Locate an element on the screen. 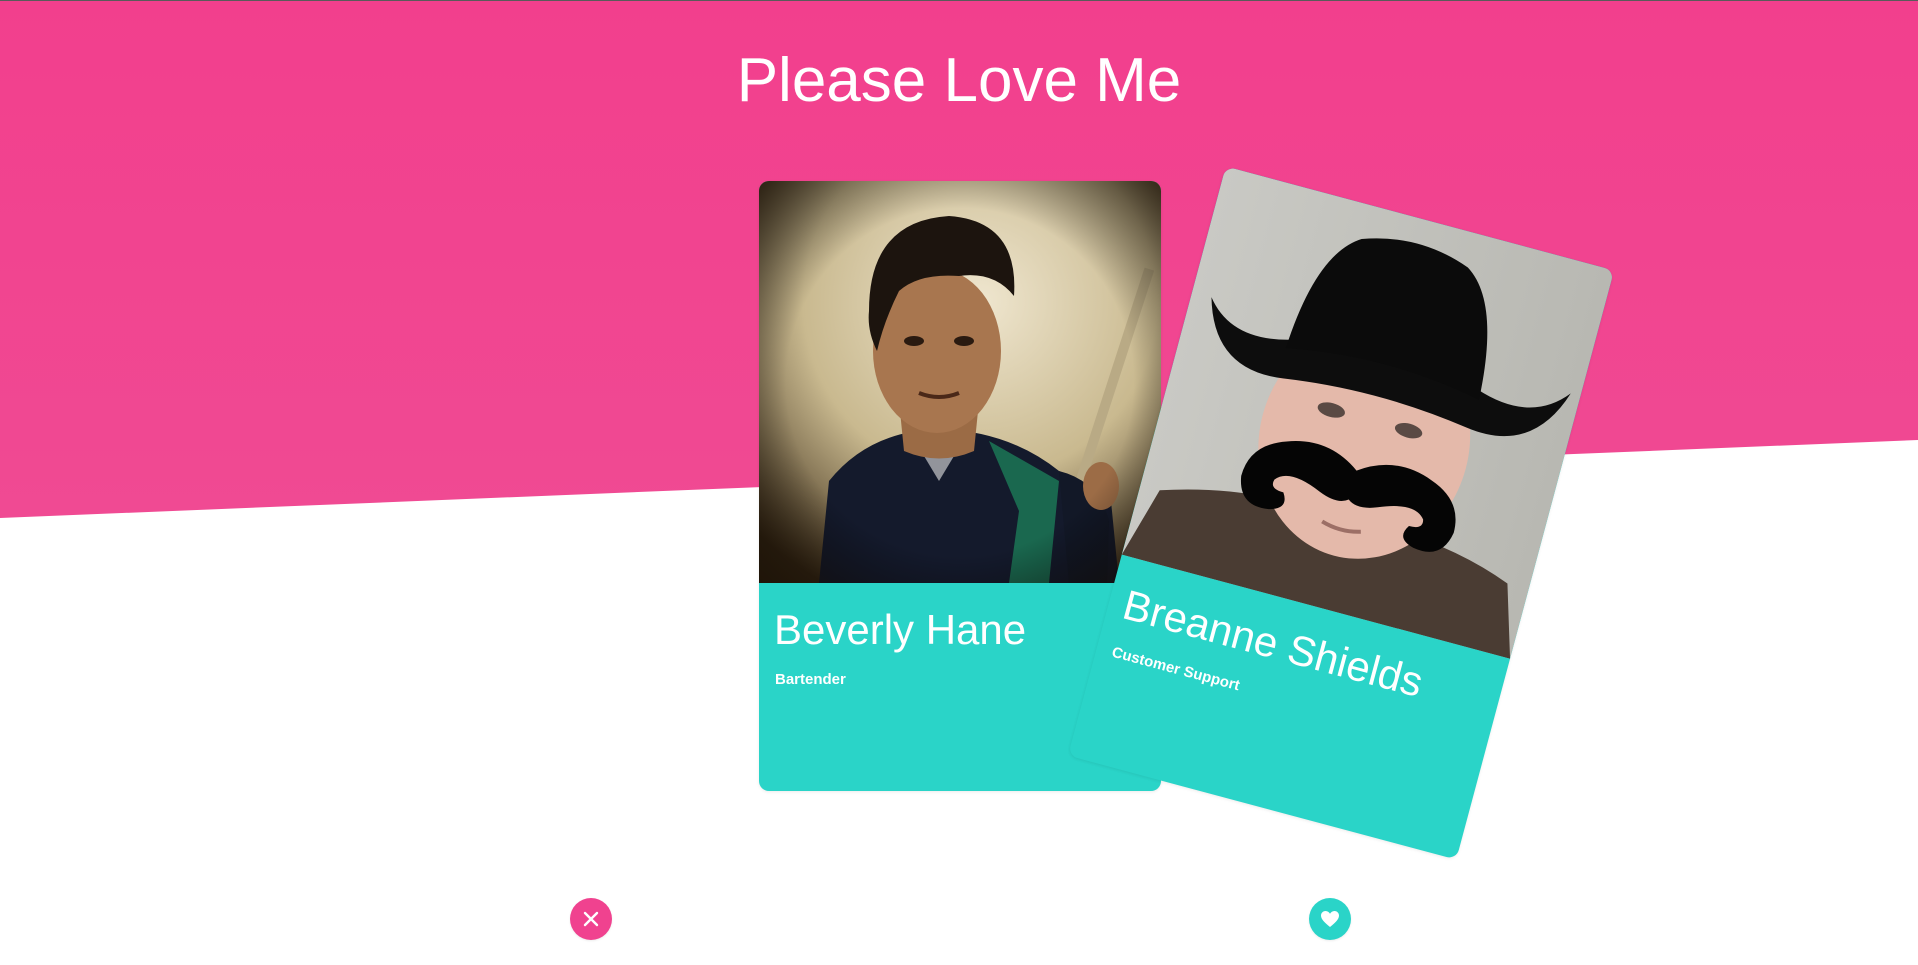 Image resolution: width=1918 pixels, height=965 pixels. profile-role: Bartender is located at coordinates (810, 679).